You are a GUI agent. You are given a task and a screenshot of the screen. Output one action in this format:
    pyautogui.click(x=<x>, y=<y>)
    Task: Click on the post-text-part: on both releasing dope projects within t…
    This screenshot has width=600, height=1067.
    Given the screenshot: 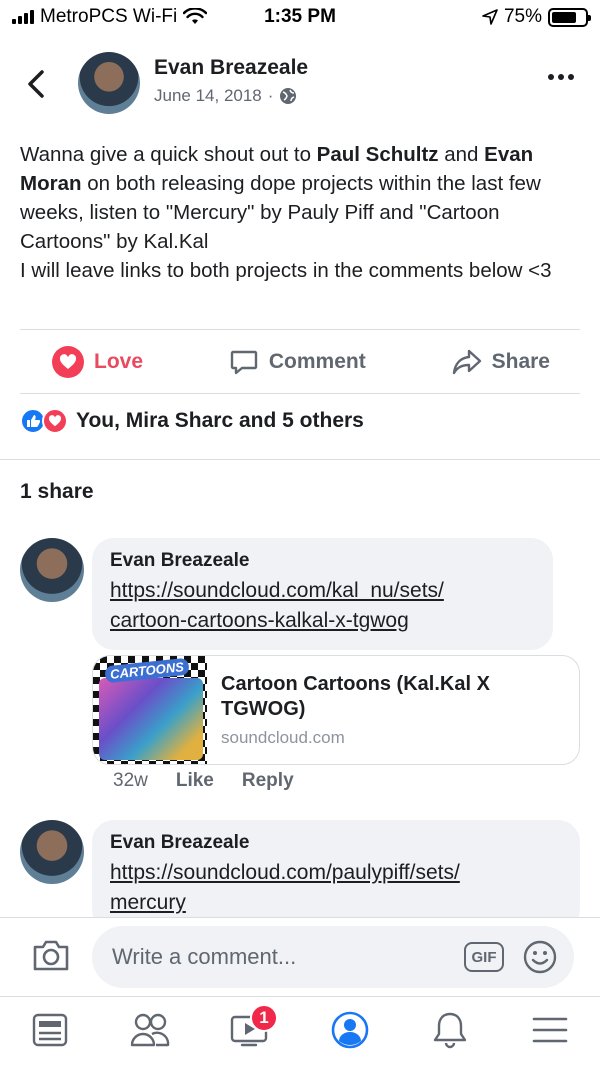 What is the action you would take?
    pyautogui.click(x=280, y=212)
    